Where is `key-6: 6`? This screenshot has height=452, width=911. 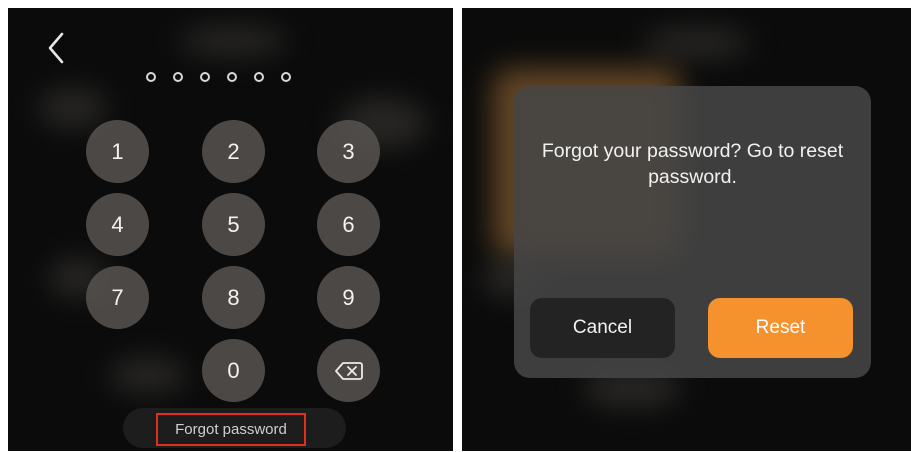
key-6: 6 is located at coordinates (348, 224).